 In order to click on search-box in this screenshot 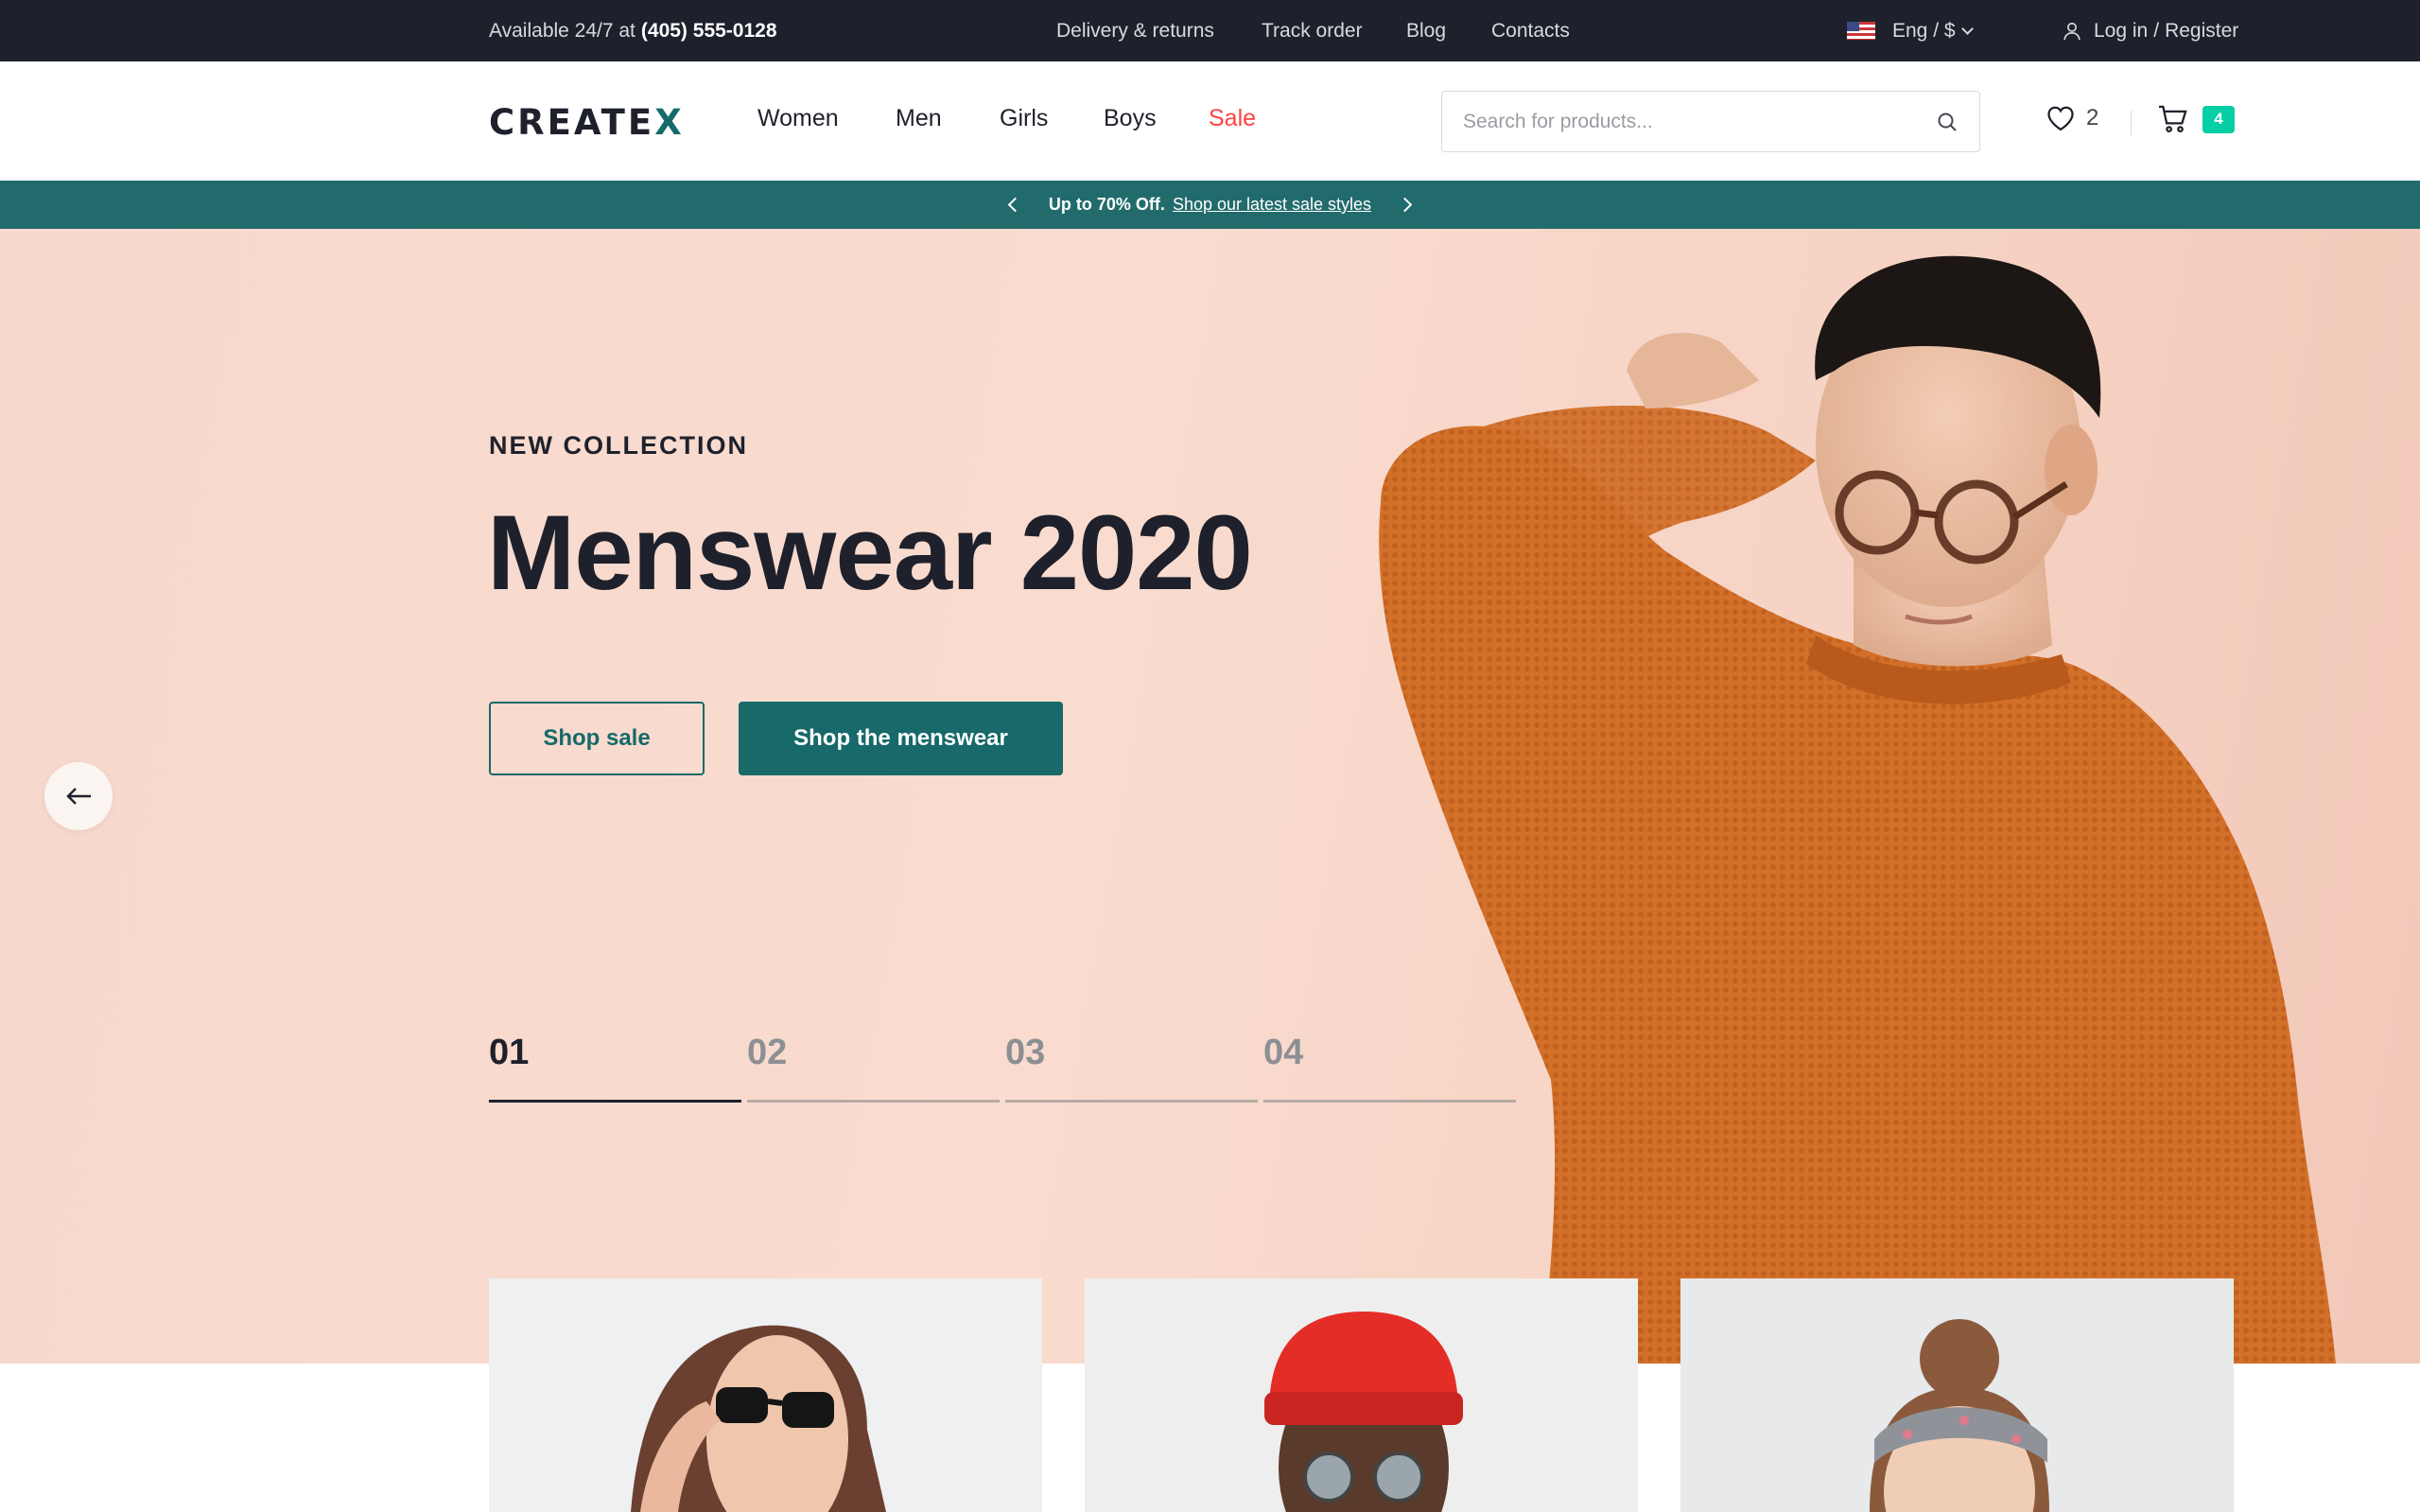, I will do `click(1711, 122)`.